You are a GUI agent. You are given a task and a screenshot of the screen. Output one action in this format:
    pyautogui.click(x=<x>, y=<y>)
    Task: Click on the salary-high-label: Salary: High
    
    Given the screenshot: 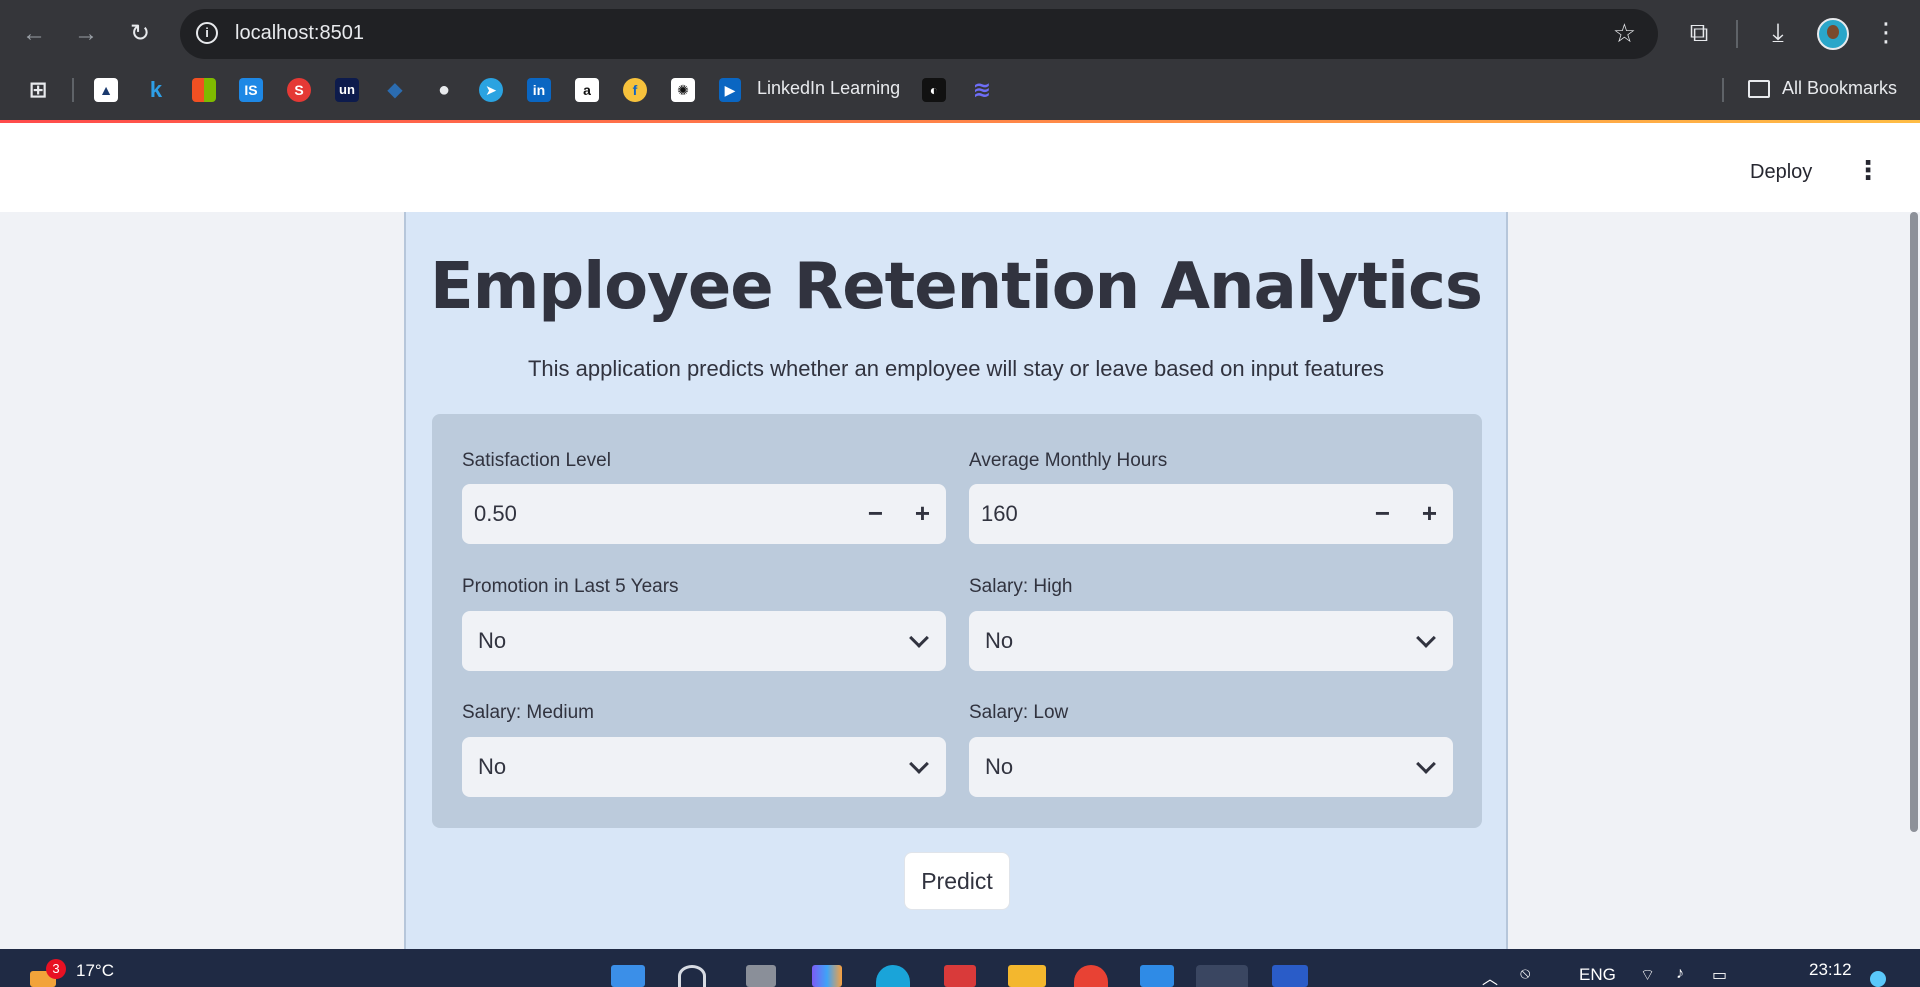 What is the action you would take?
    pyautogui.click(x=1021, y=586)
    